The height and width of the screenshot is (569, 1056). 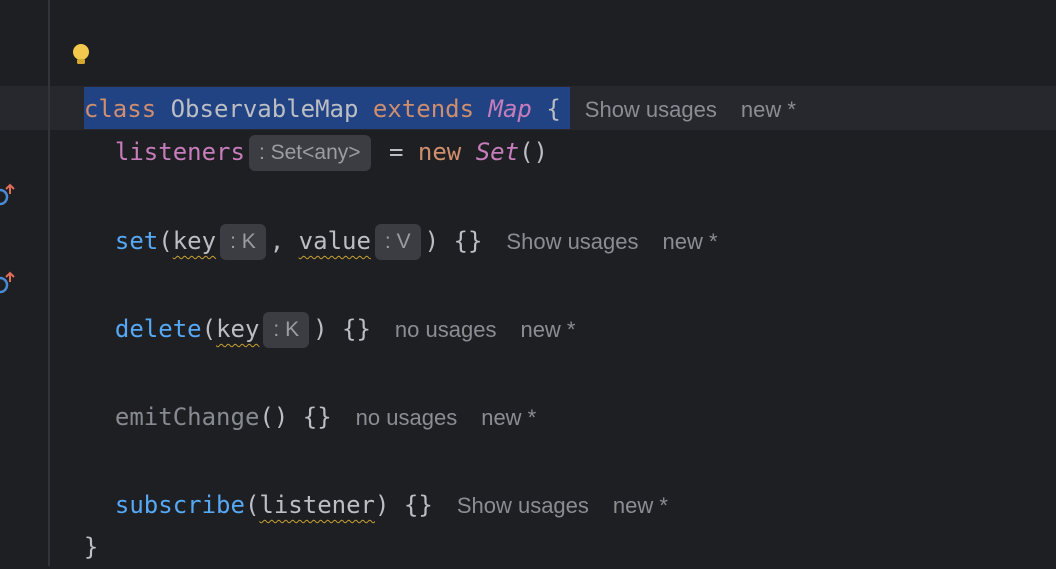 What do you see at coordinates (180, 152) in the screenshot?
I see `field-listeners: listeners` at bounding box center [180, 152].